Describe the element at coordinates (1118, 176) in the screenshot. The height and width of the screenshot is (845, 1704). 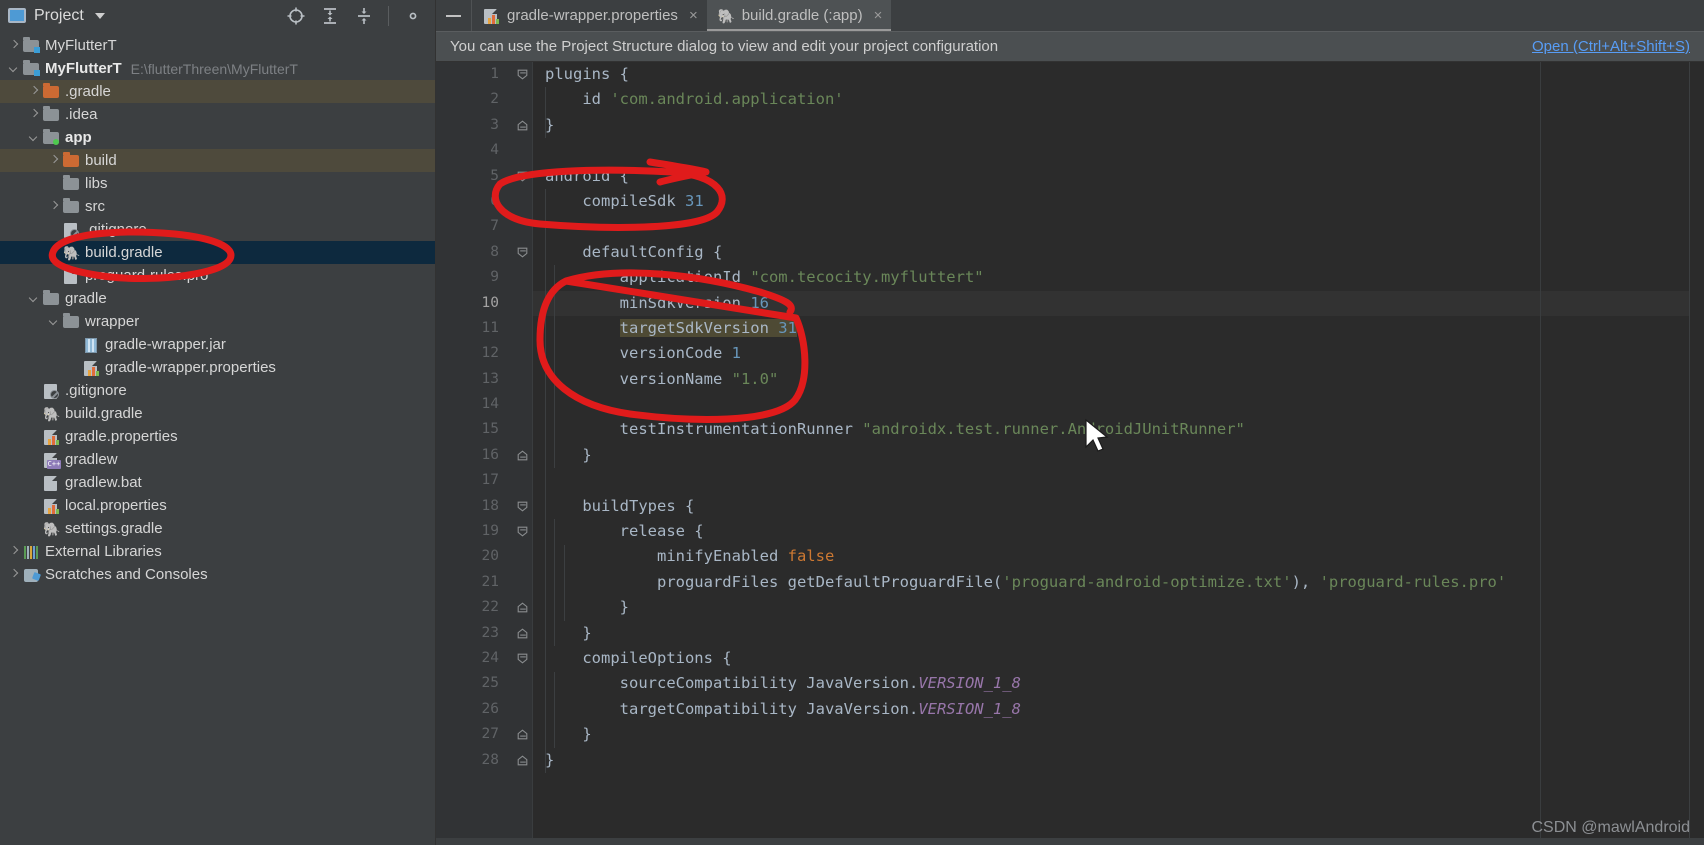
I see `code-line: android {` at that location.